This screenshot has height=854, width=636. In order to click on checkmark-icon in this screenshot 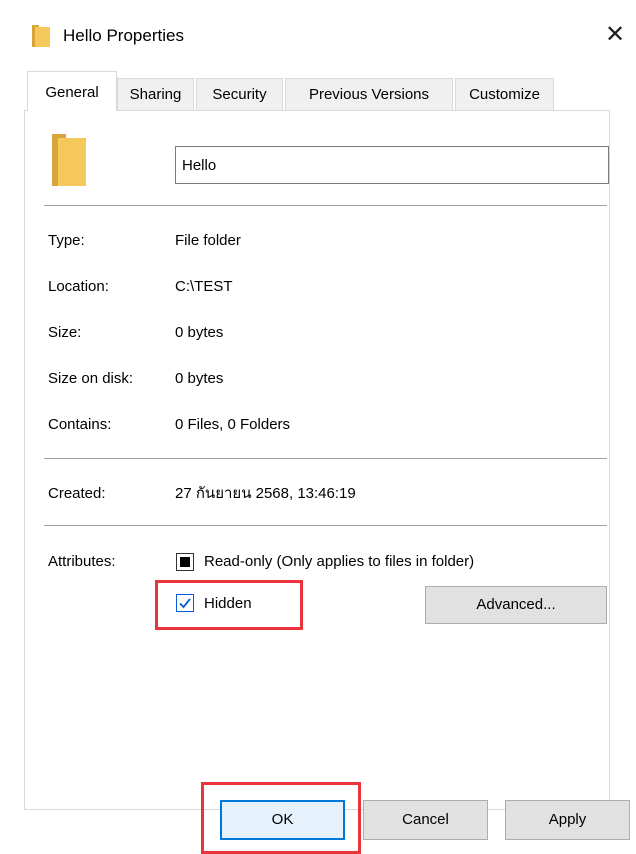, I will do `click(185, 603)`.